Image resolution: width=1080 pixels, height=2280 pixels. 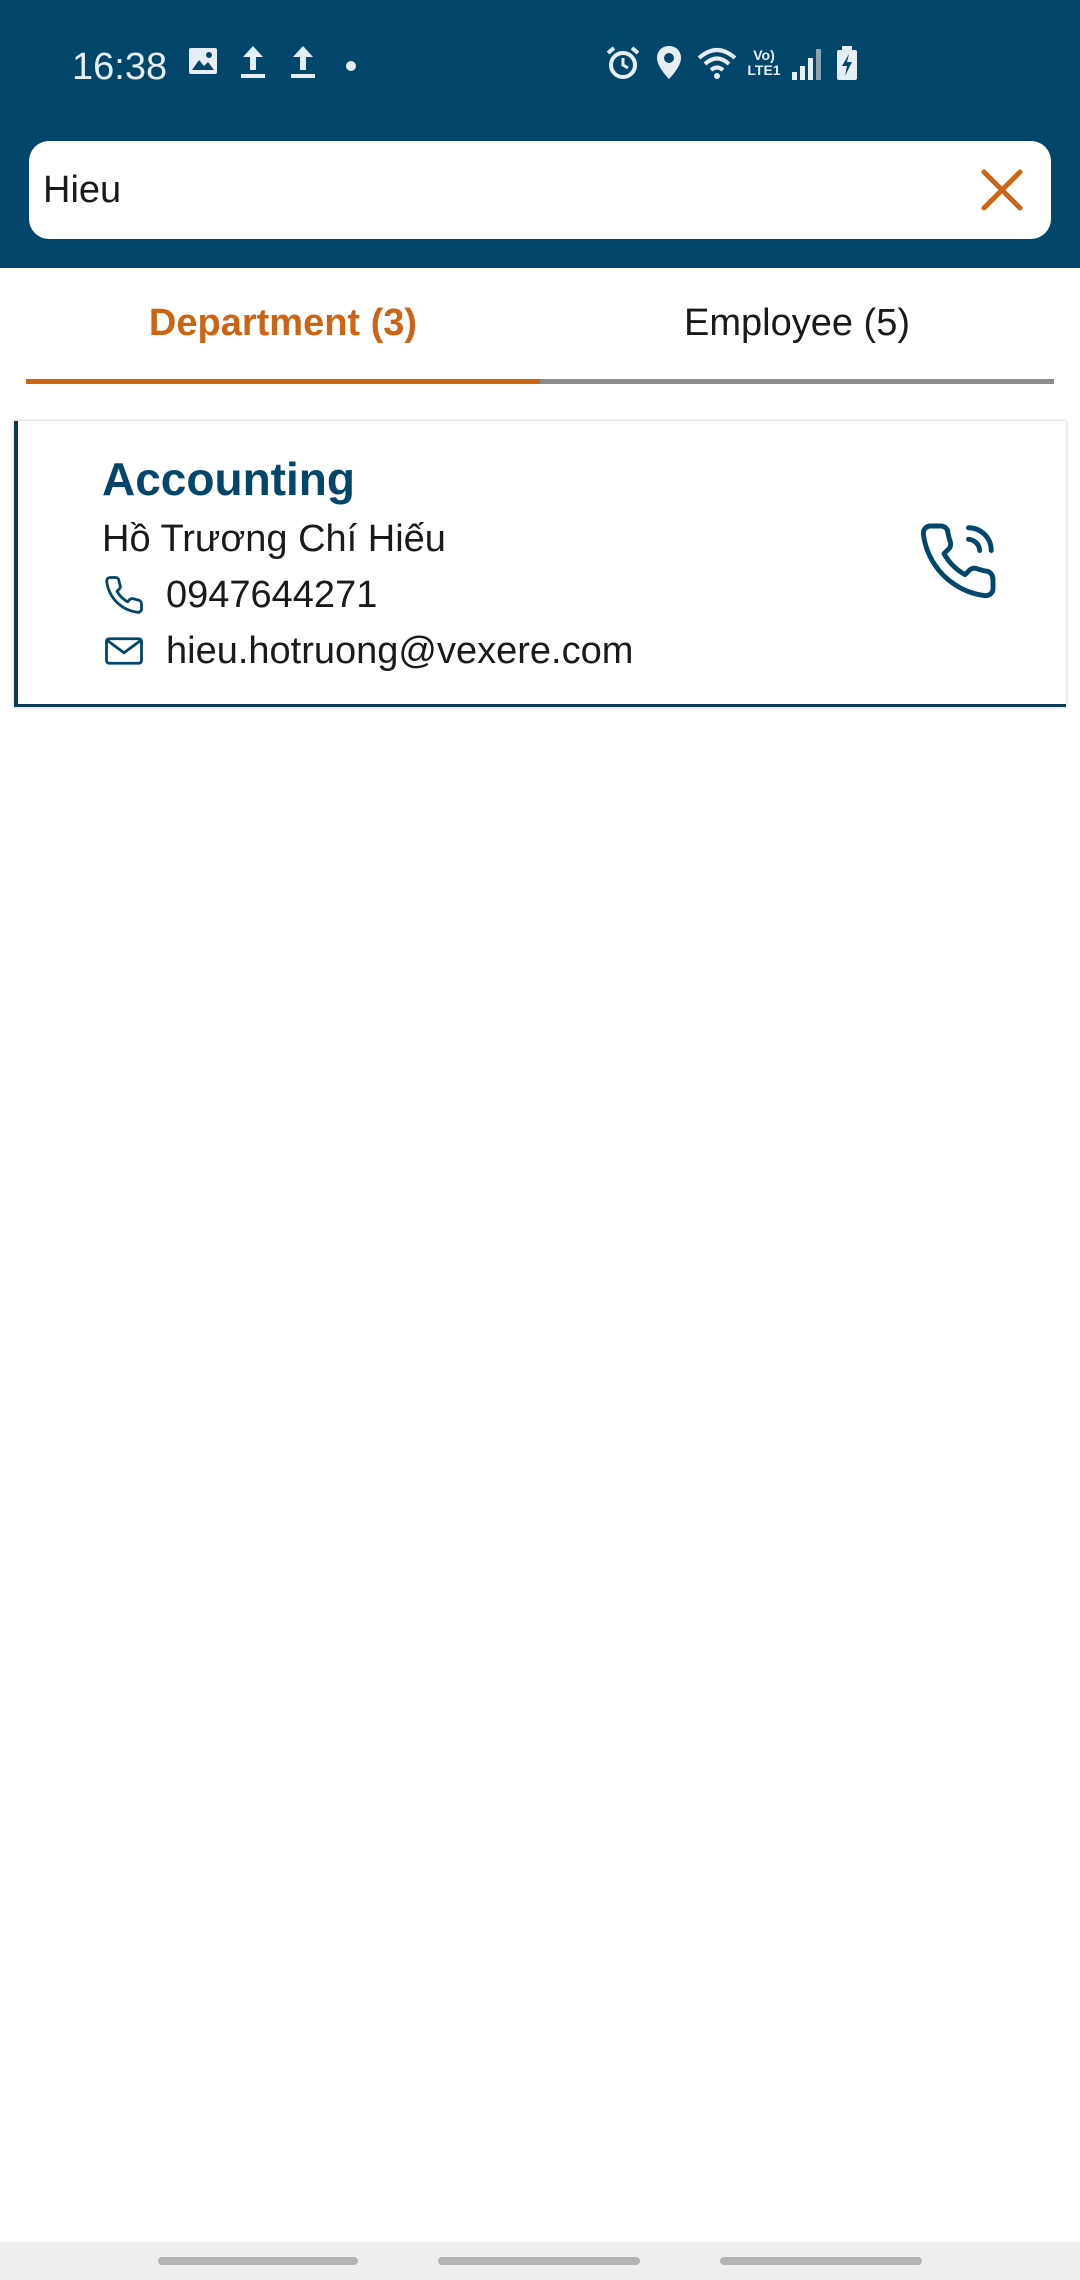 What do you see at coordinates (540, 68) in the screenshot?
I see `status-bar: 16:38 Vo) LTE1` at bounding box center [540, 68].